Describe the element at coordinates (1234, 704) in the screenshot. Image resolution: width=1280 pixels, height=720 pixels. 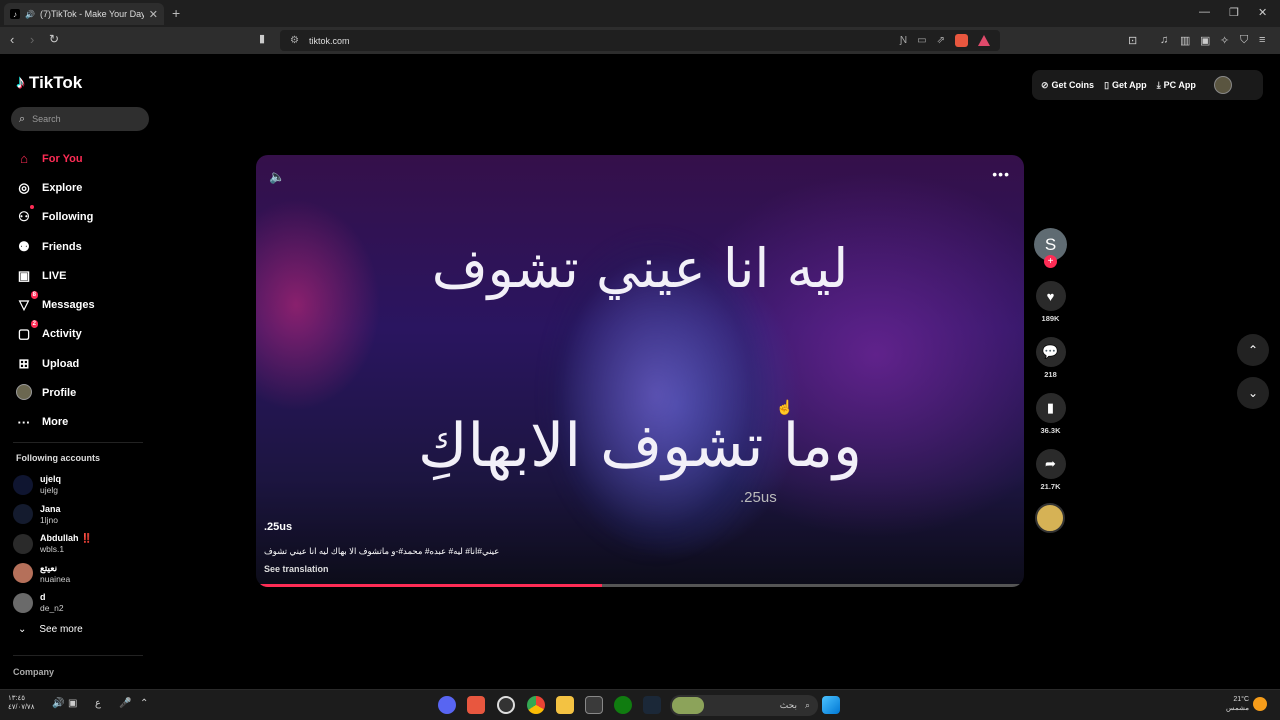
I see `weather-widget: 21°C مشمس` at that location.